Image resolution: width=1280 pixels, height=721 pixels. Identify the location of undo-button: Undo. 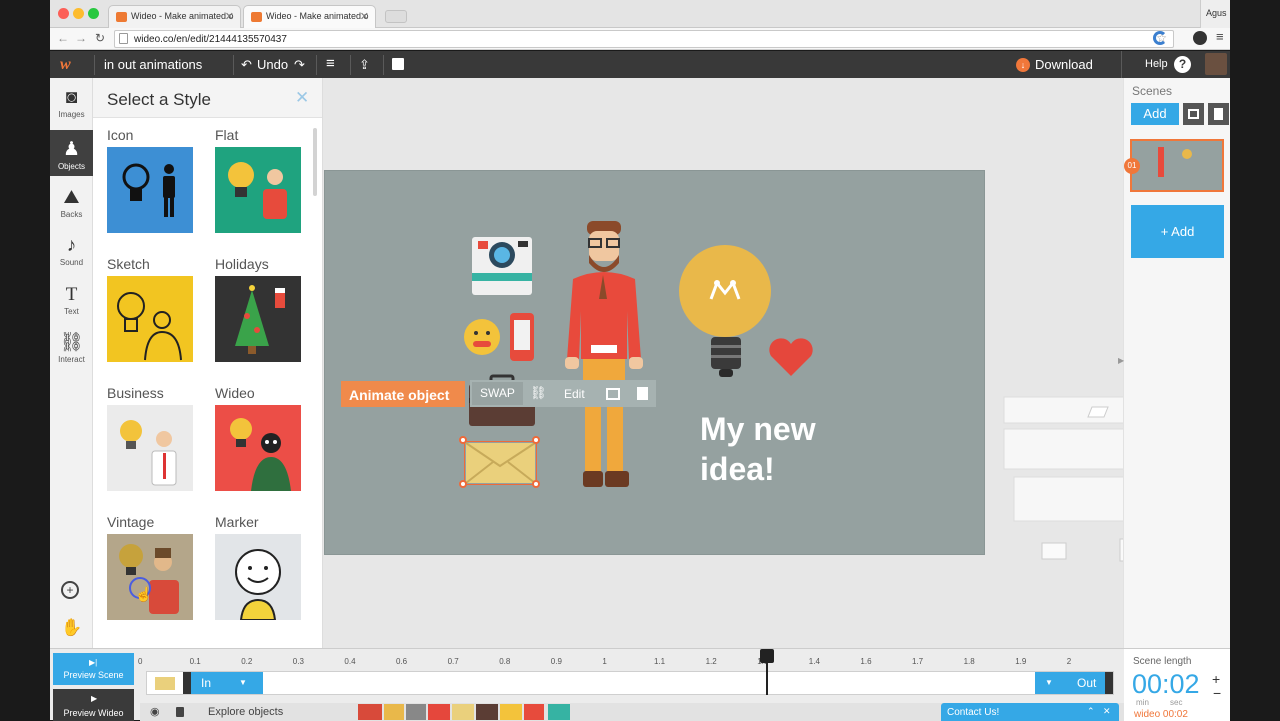
(272, 64).